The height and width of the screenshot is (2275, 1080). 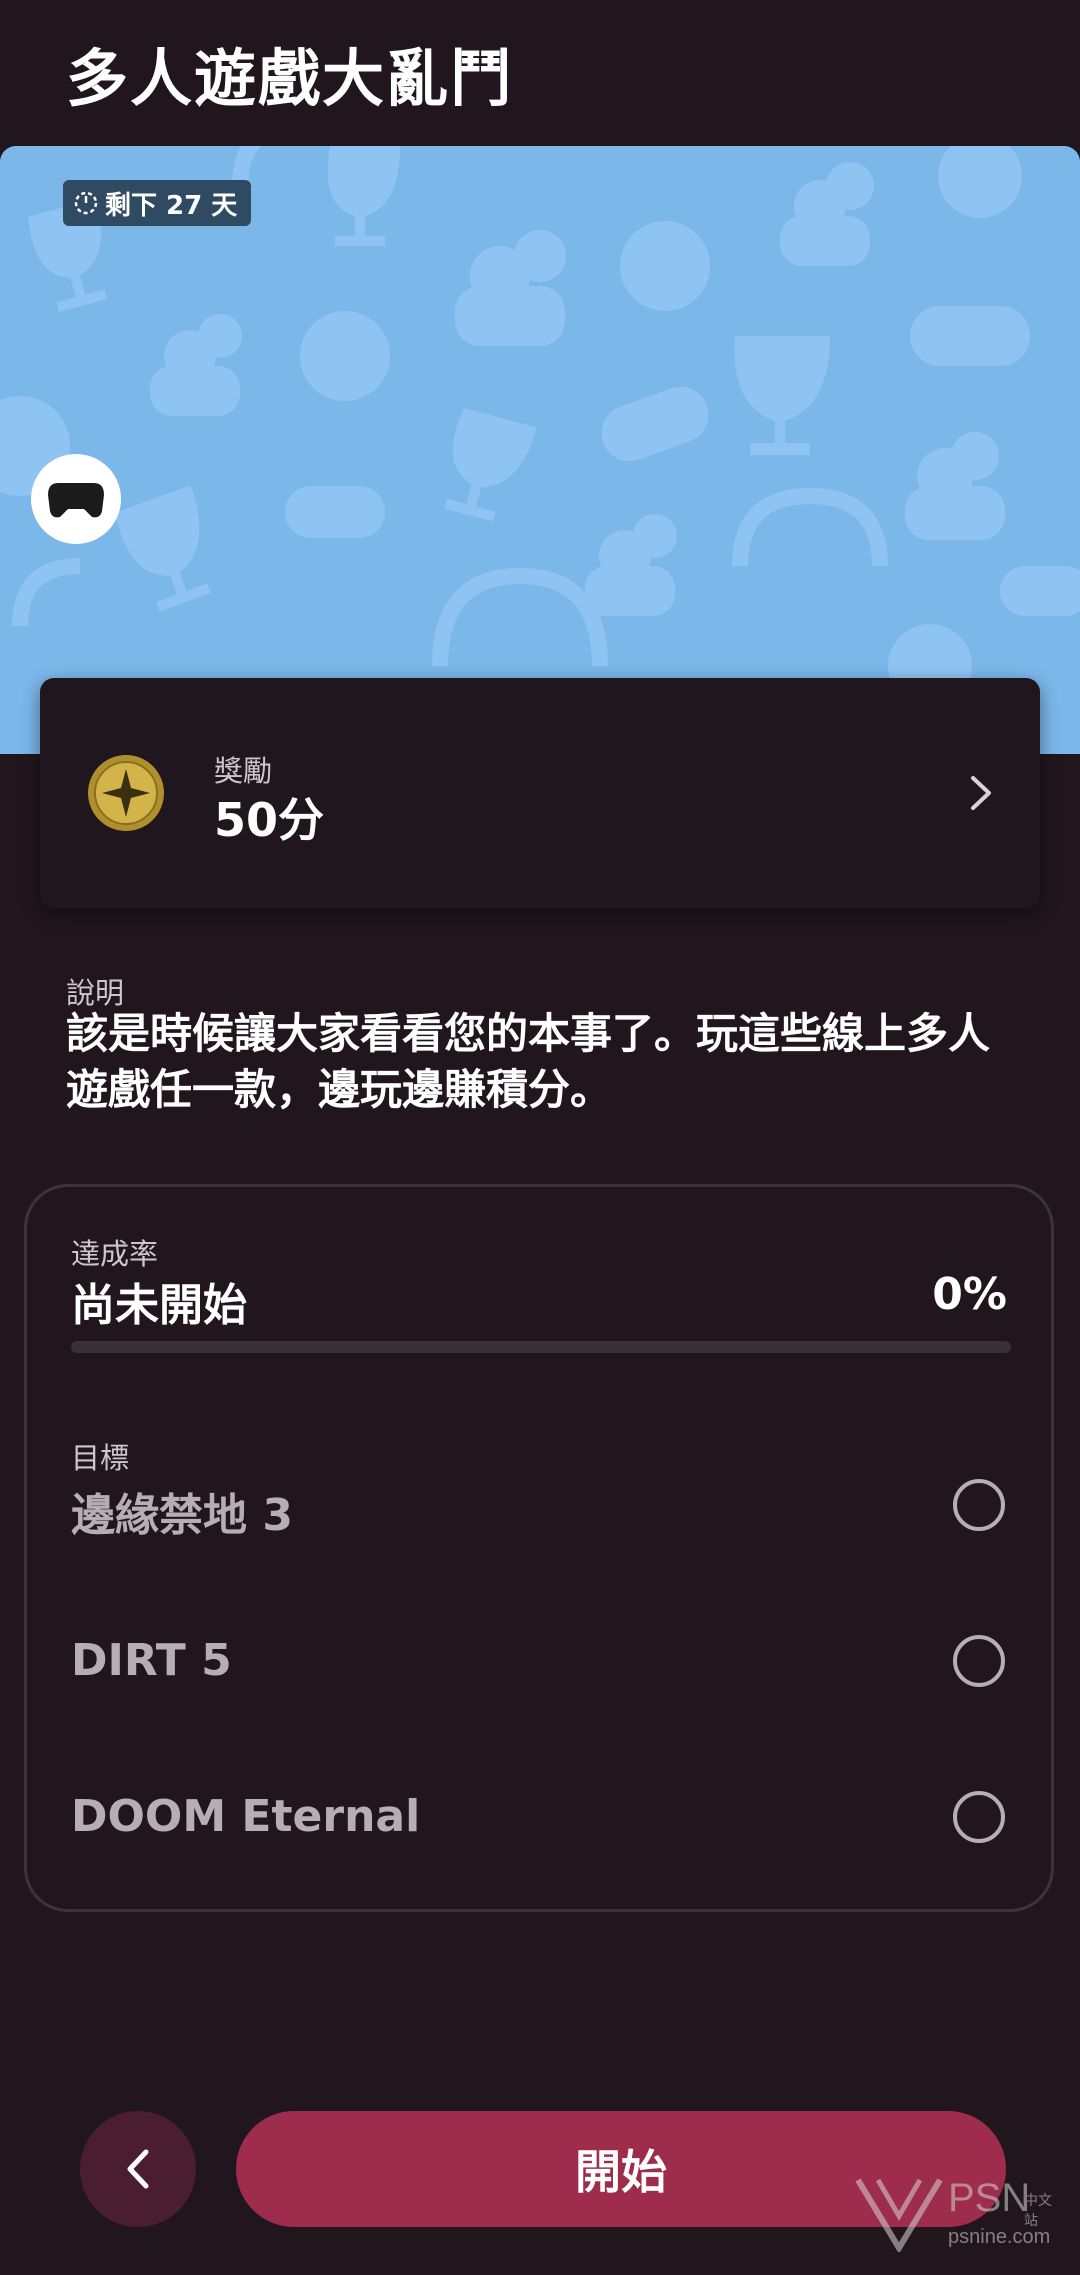 I want to click on chevron-right-icon, so click(x=981, y=793).